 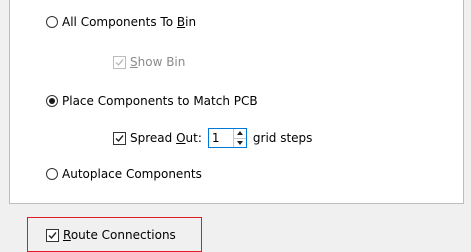 I want to click on spread-out-checkbox, so click(x=119, y=138).